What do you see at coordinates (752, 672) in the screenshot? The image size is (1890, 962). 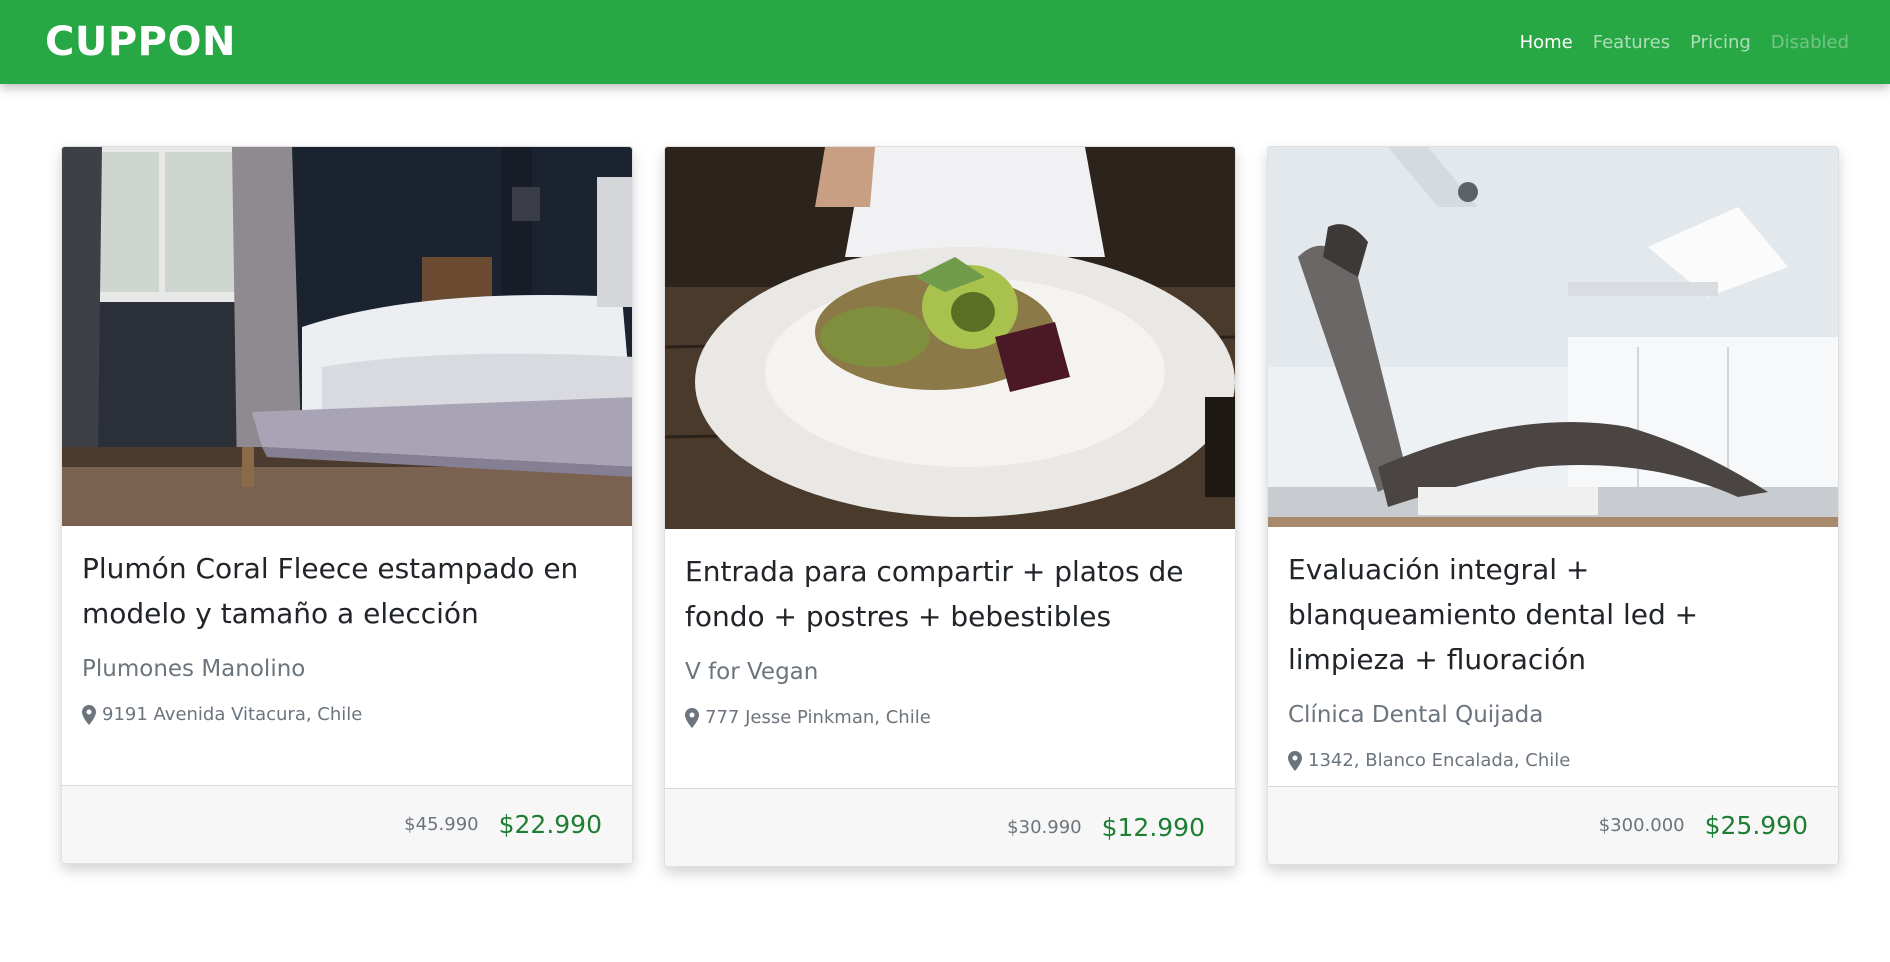 I see `merchant-name: V for Vegan` at bounding box center [752, 672].